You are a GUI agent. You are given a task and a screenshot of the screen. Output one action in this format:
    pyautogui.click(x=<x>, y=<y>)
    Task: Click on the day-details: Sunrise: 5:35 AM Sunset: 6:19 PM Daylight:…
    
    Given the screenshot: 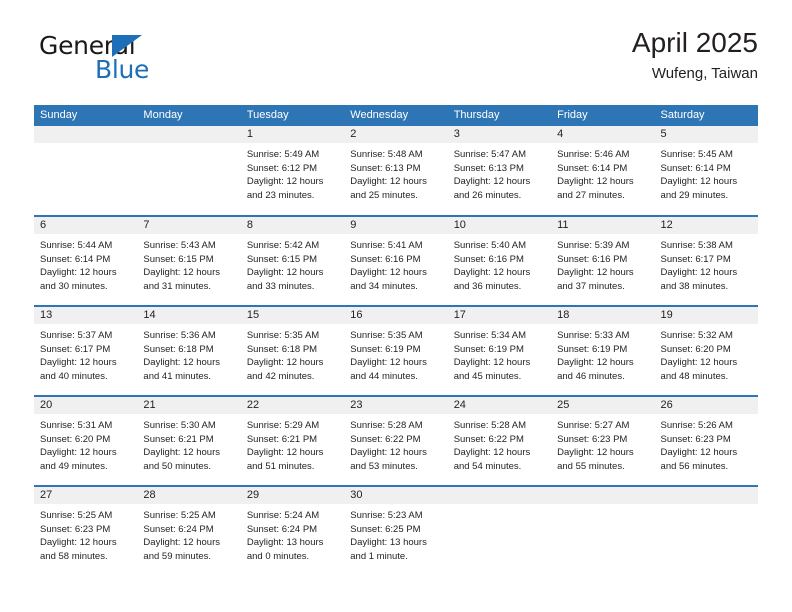 What is the action you would take?
    pyautogui.click(x=395, y=353)
    